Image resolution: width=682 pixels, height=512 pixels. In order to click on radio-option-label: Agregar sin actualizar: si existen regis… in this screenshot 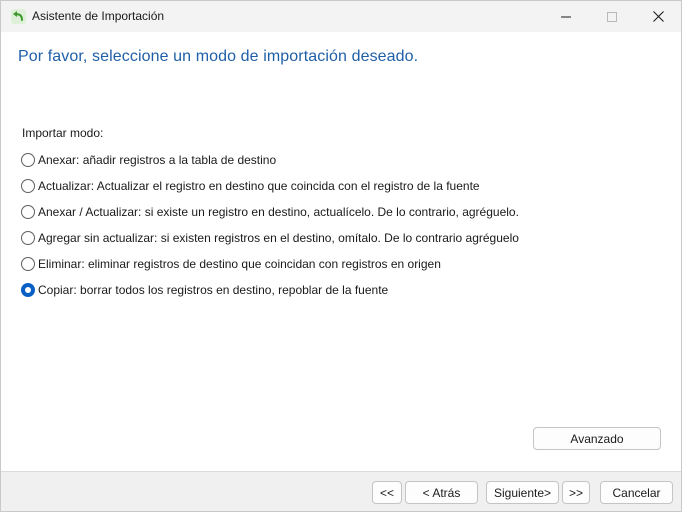, I will do `click(278, 238)`.